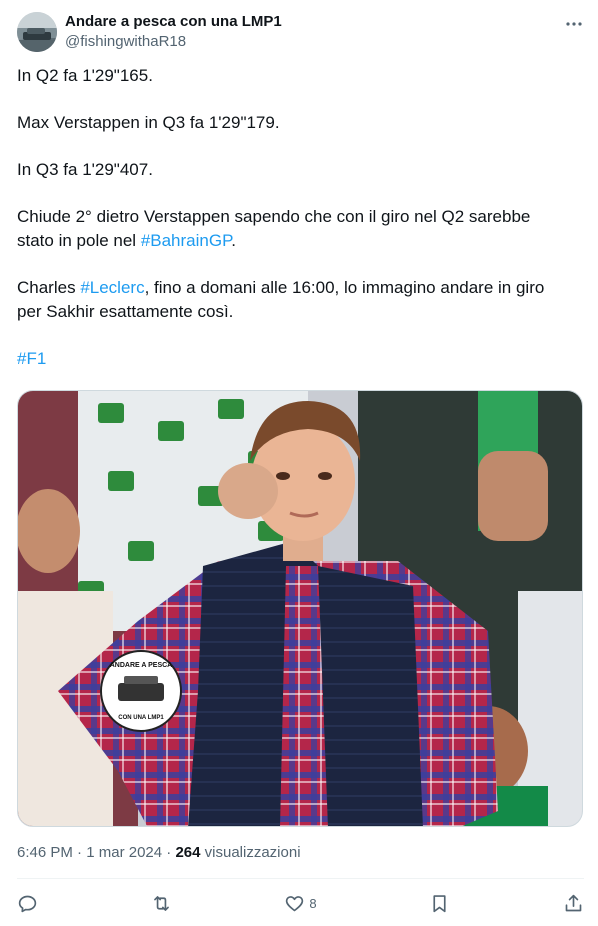 This screenshot has height=926, width=598. I want to click on hashtag-bahraingp-link: #BahrainGP, so click(186, 240).